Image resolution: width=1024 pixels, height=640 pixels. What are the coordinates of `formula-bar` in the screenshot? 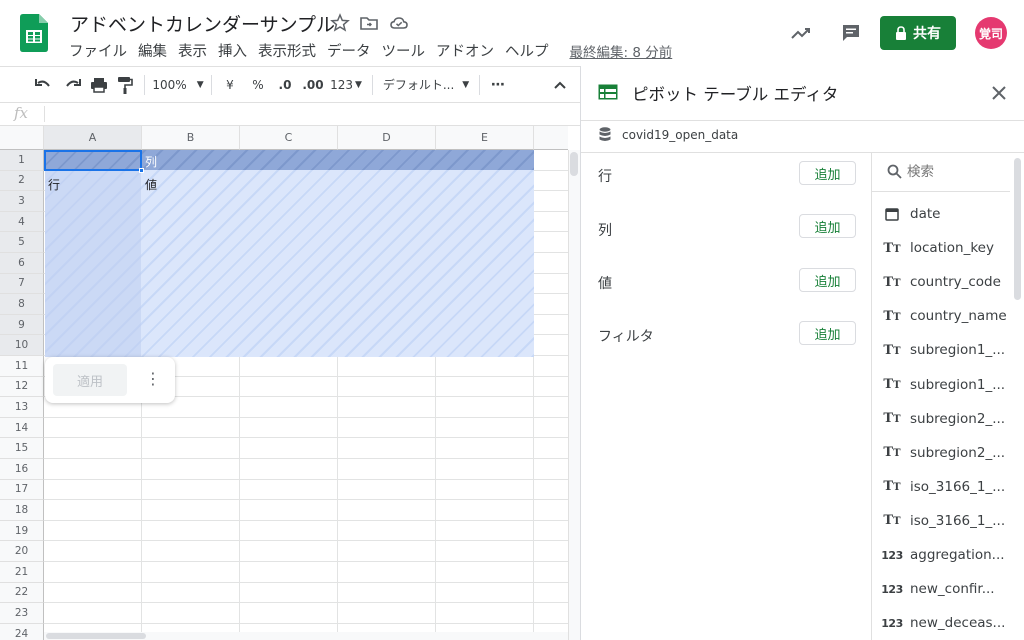 It's located at (290, 114).